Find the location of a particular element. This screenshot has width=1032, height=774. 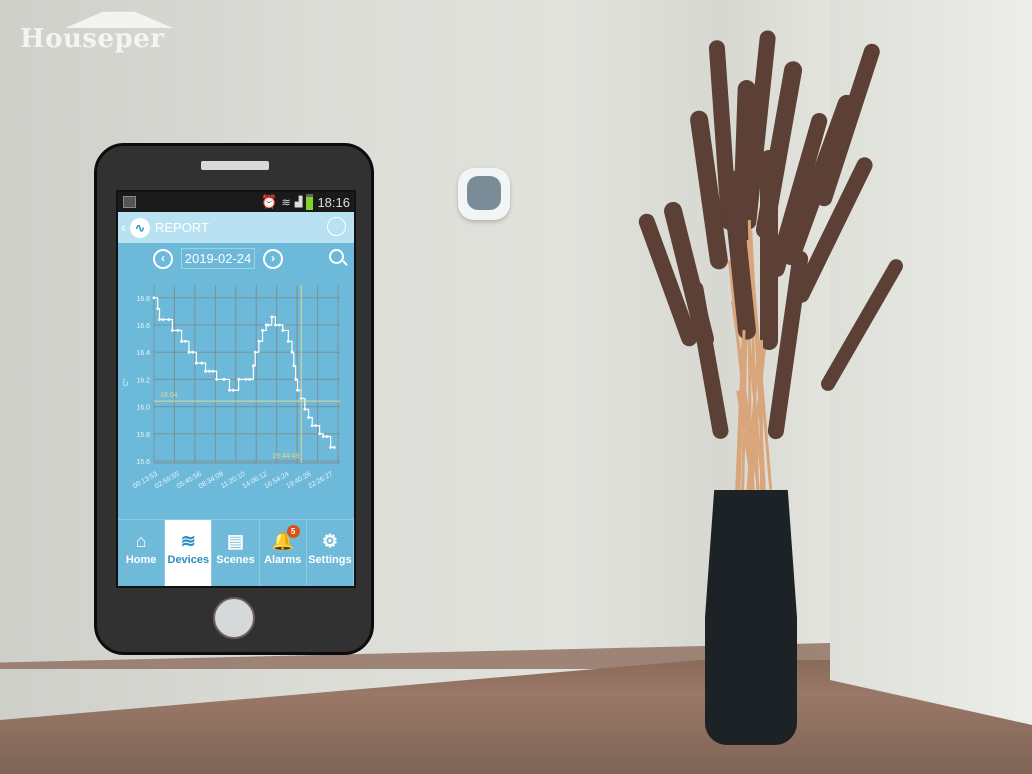

sensor-face is located at coordinates (484, 193).